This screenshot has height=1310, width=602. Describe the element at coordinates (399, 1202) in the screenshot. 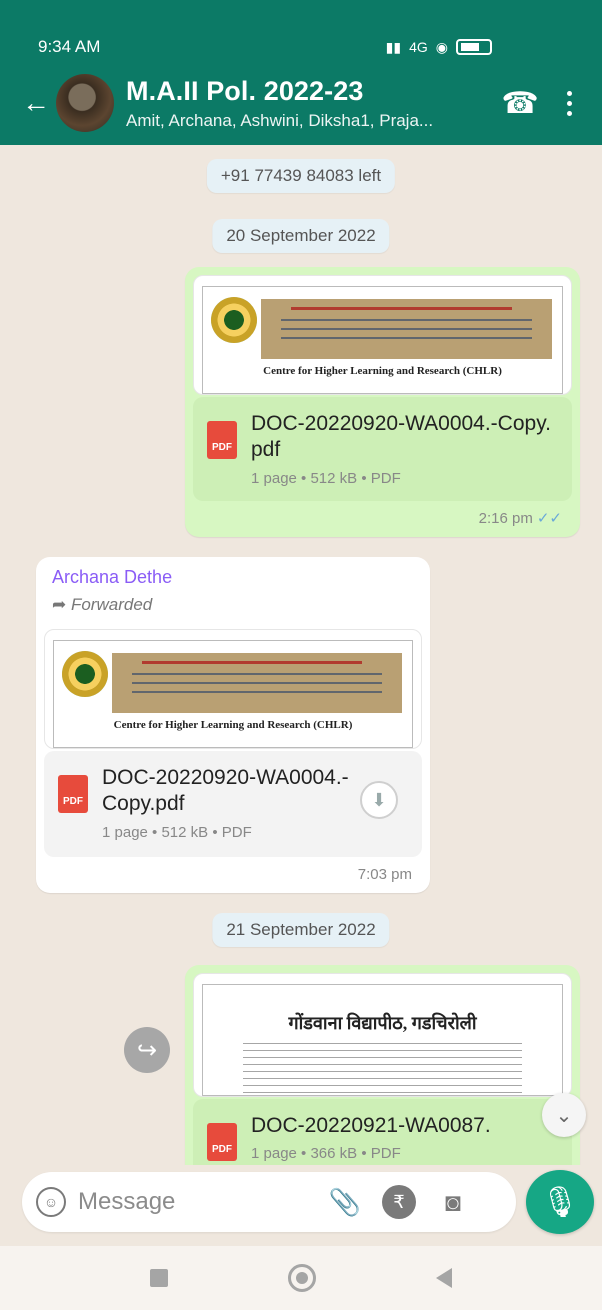

I see `payment-icon: ₹` at that location.